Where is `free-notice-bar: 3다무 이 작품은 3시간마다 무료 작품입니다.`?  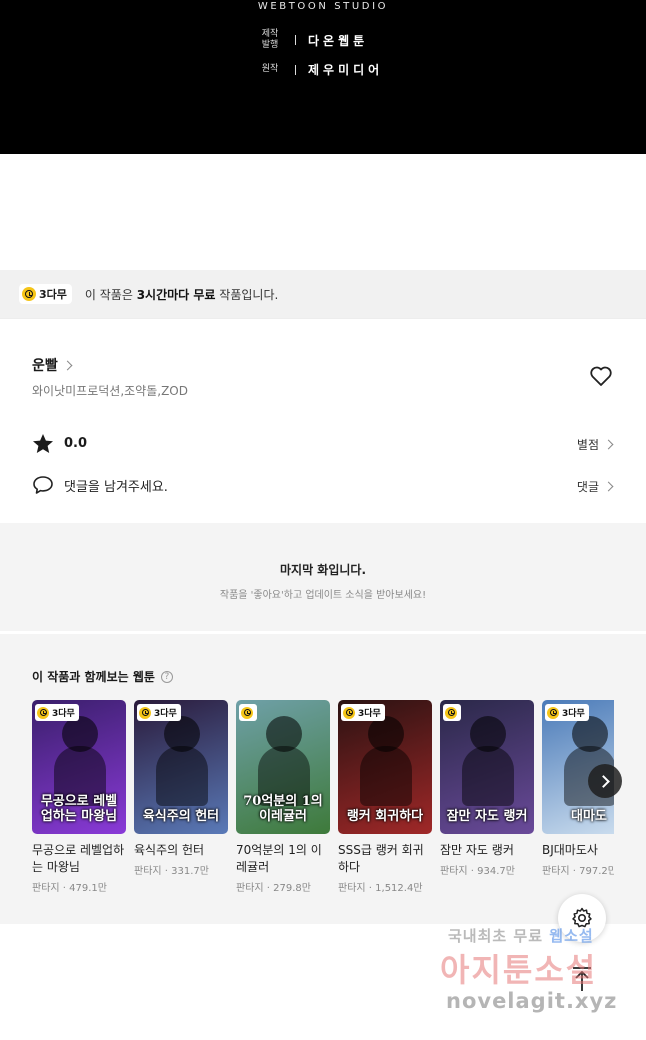 free-notice-bar: 3다무 이 작품은 3시간마다 무료 작품입니다. is located at coordinates (323, 294).